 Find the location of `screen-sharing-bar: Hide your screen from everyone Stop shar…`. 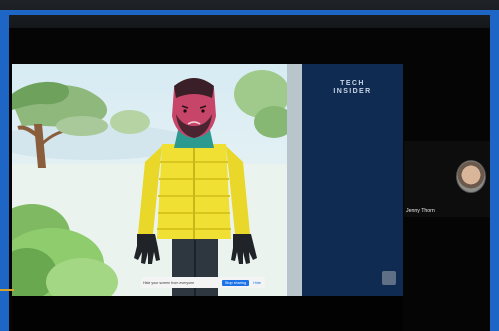

screen-sharing-bar: Hide your screen from everyone Stop shar… is located at coordinates (203, 282).